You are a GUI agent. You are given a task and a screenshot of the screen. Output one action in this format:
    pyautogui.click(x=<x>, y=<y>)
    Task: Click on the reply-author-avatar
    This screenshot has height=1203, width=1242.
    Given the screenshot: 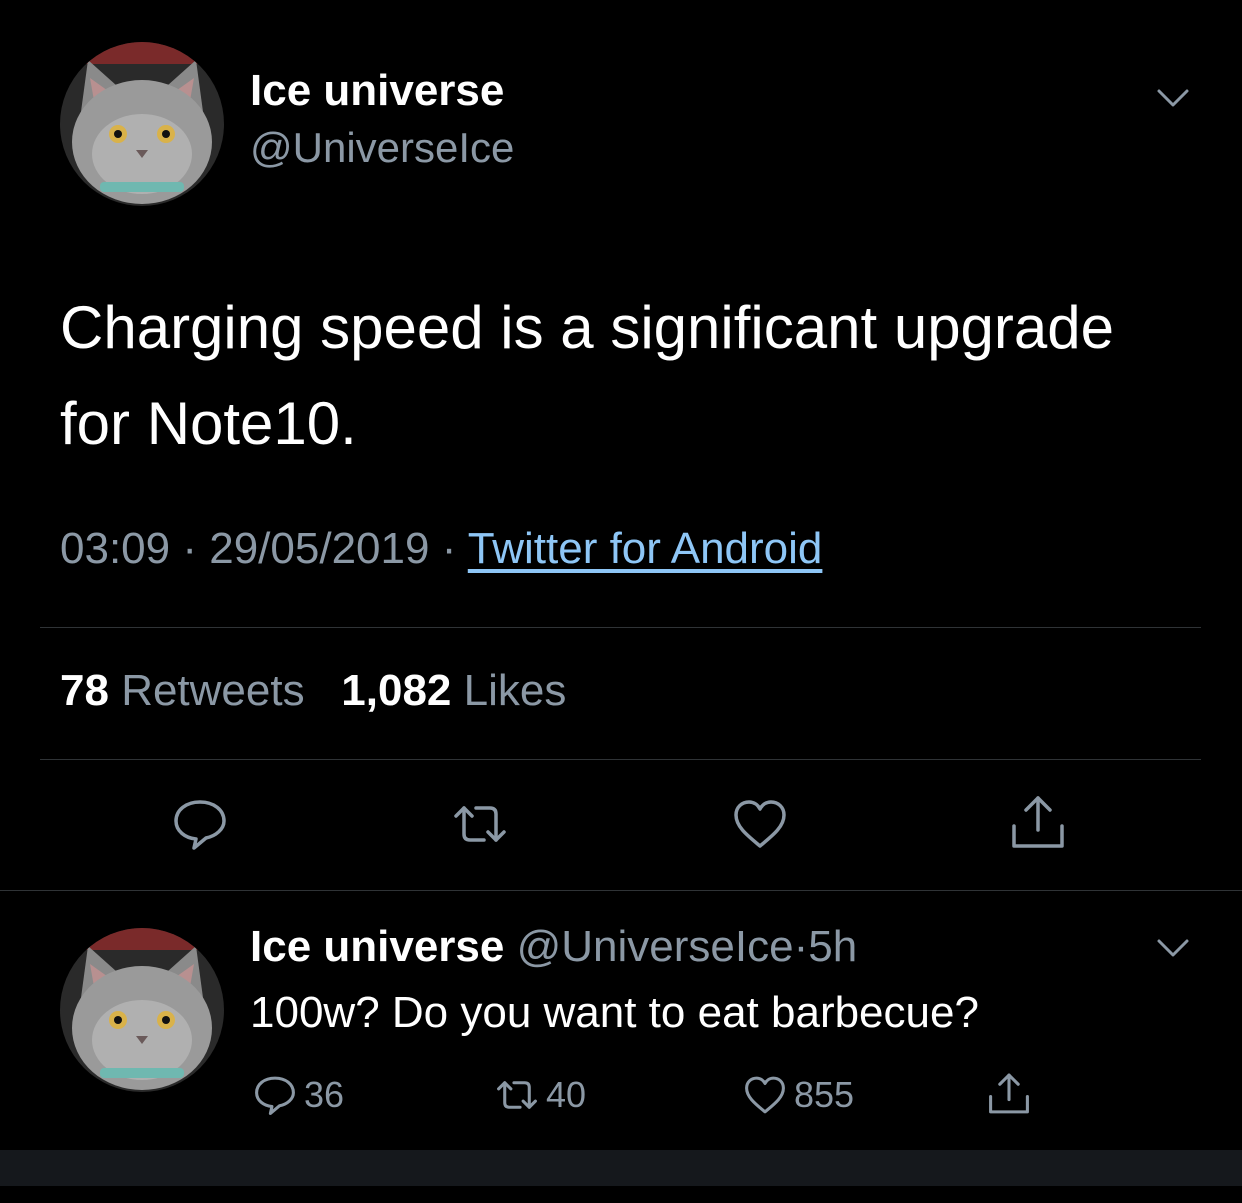 What is the action you would take?
    pyautogui.click(x=142, y=1010)
    